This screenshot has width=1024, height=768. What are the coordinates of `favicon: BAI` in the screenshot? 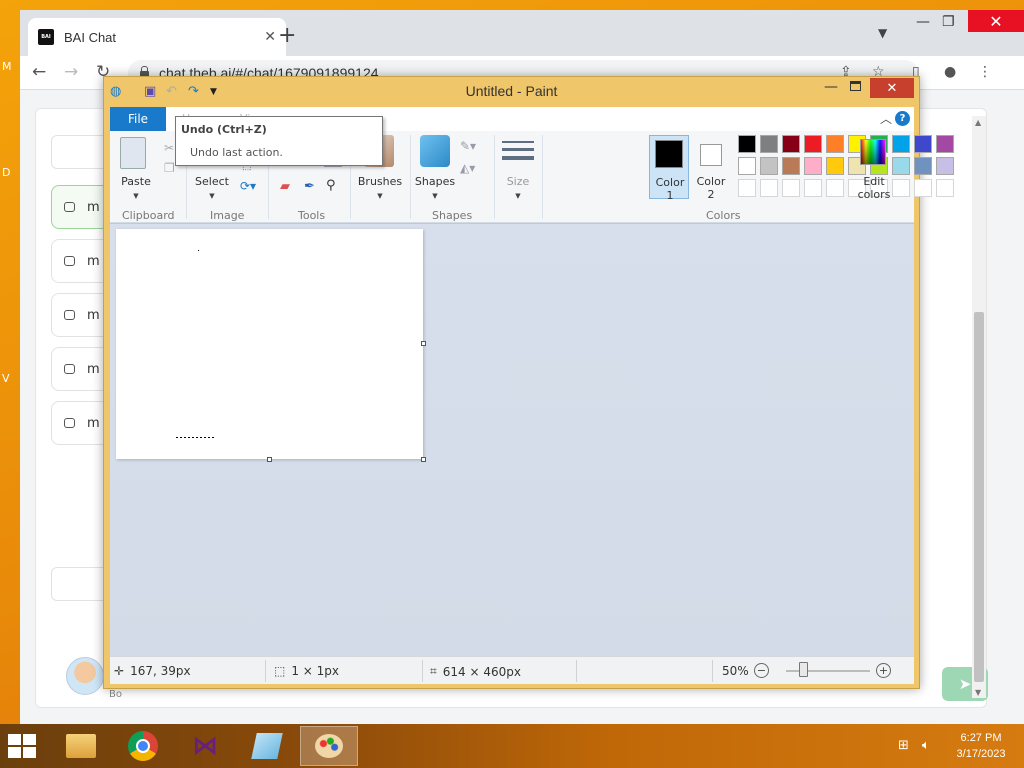 It's located at (46, 37).